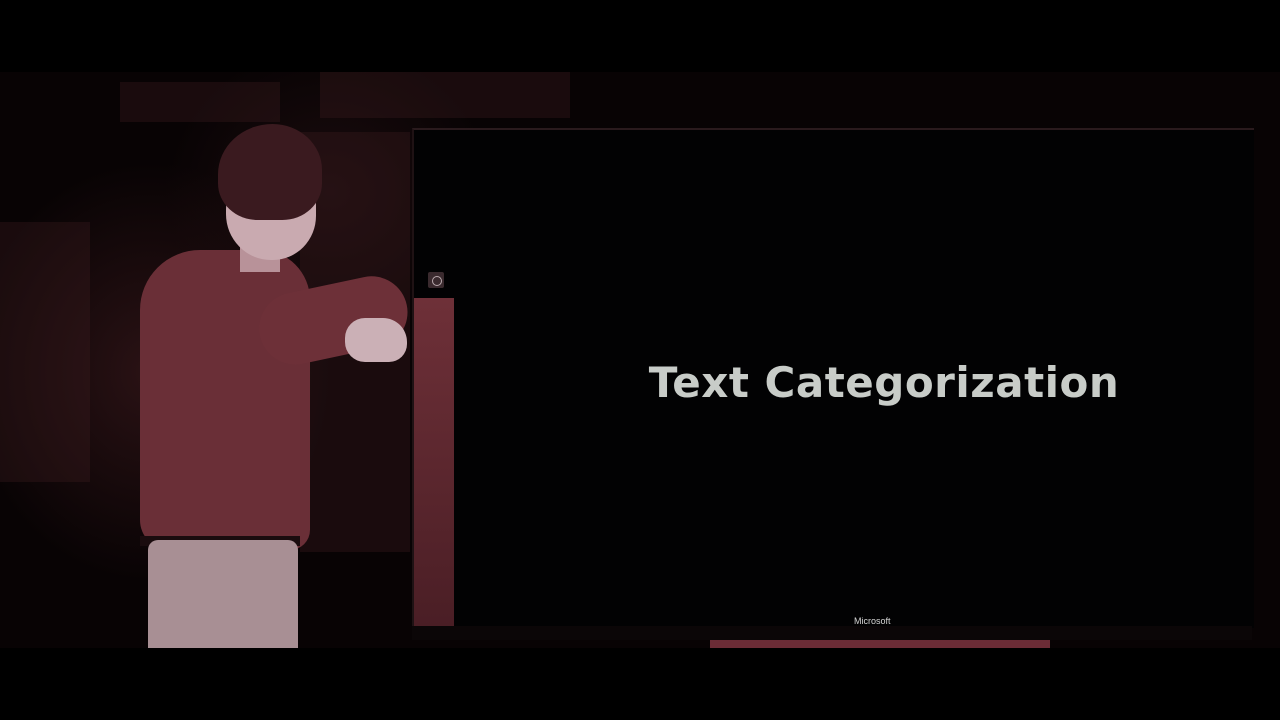 This screenshot has height=720, width=1280. I want to click on screen-brand-label: Microsoft, so click(872, 621).